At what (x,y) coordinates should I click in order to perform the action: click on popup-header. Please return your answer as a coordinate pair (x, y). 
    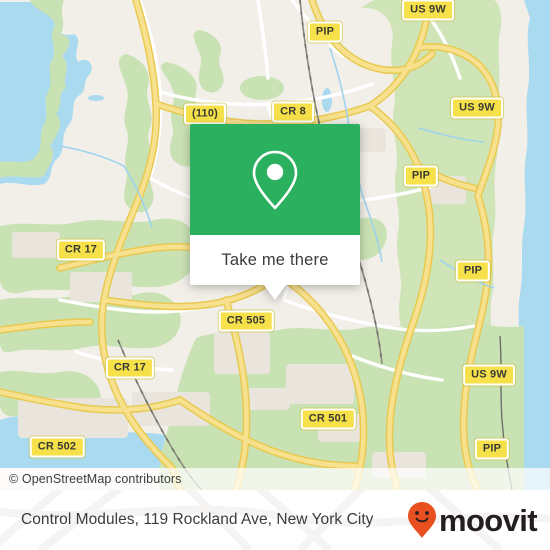
    Looking at the image, I should click on (275, 179).